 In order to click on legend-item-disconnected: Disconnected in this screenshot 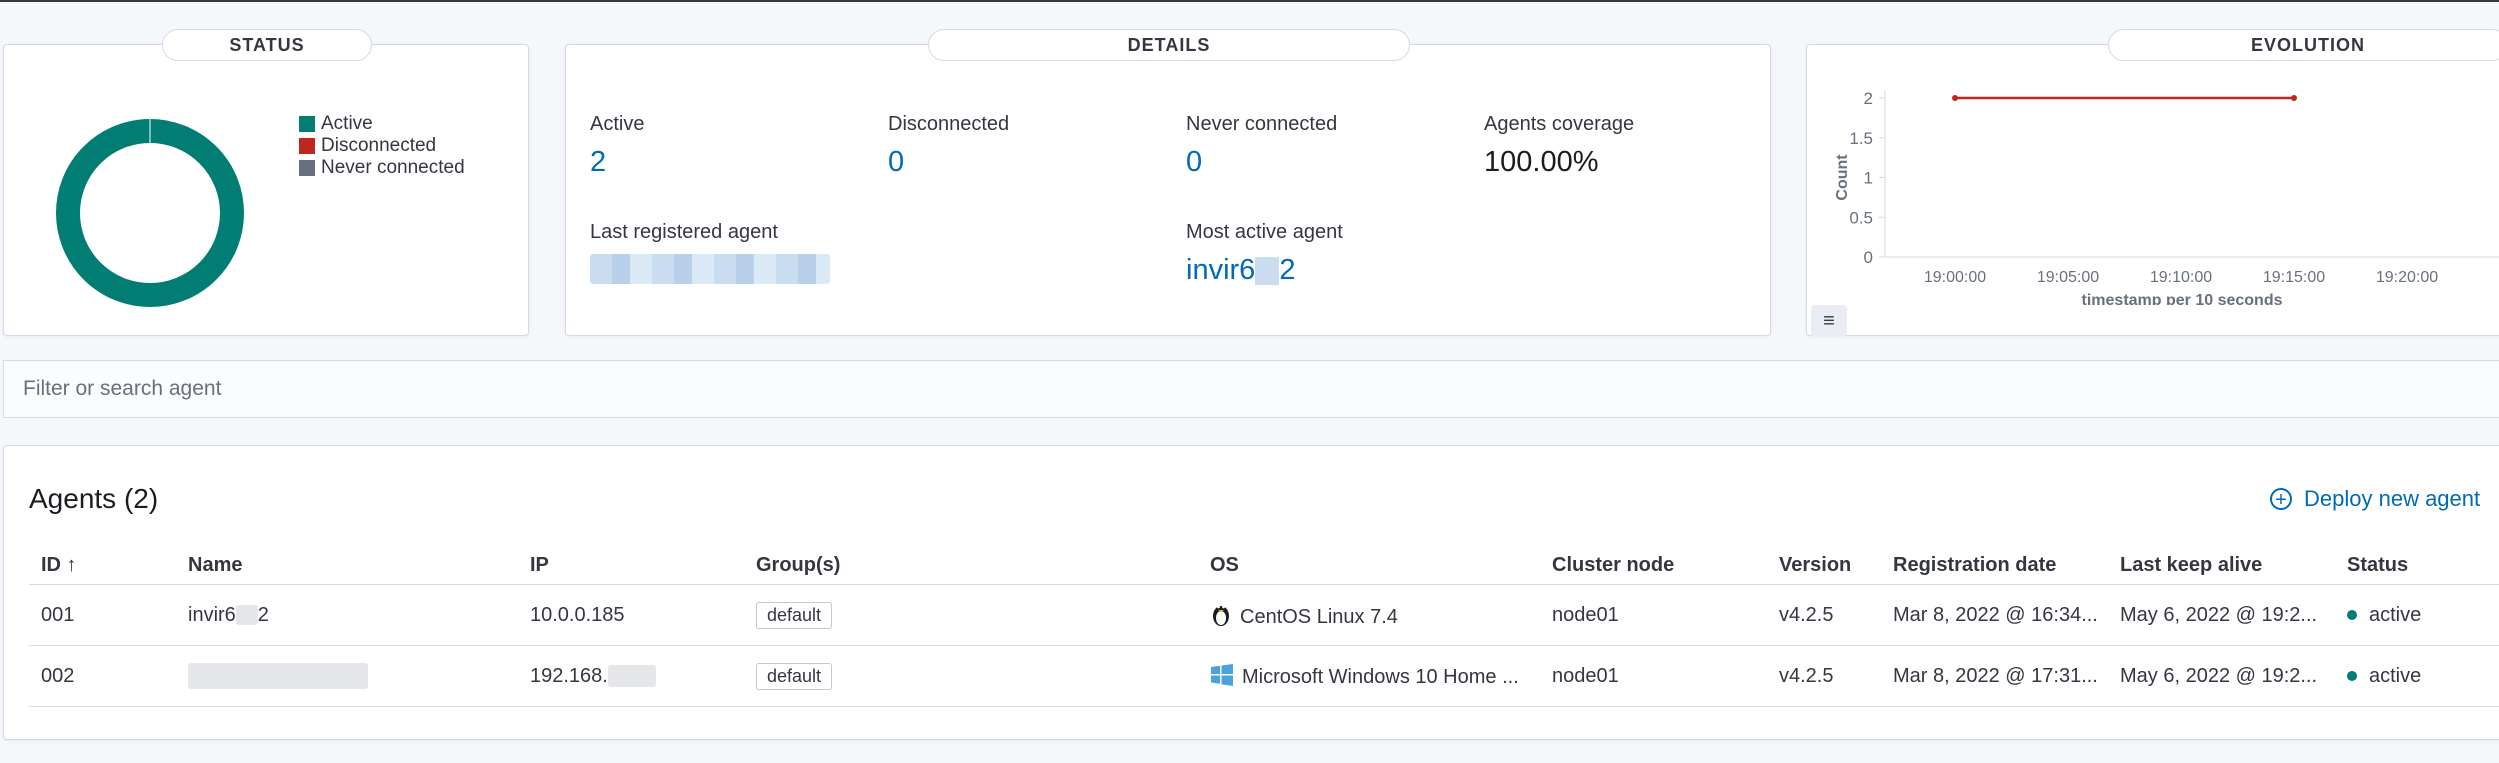, I will do `click(382, 146)`.